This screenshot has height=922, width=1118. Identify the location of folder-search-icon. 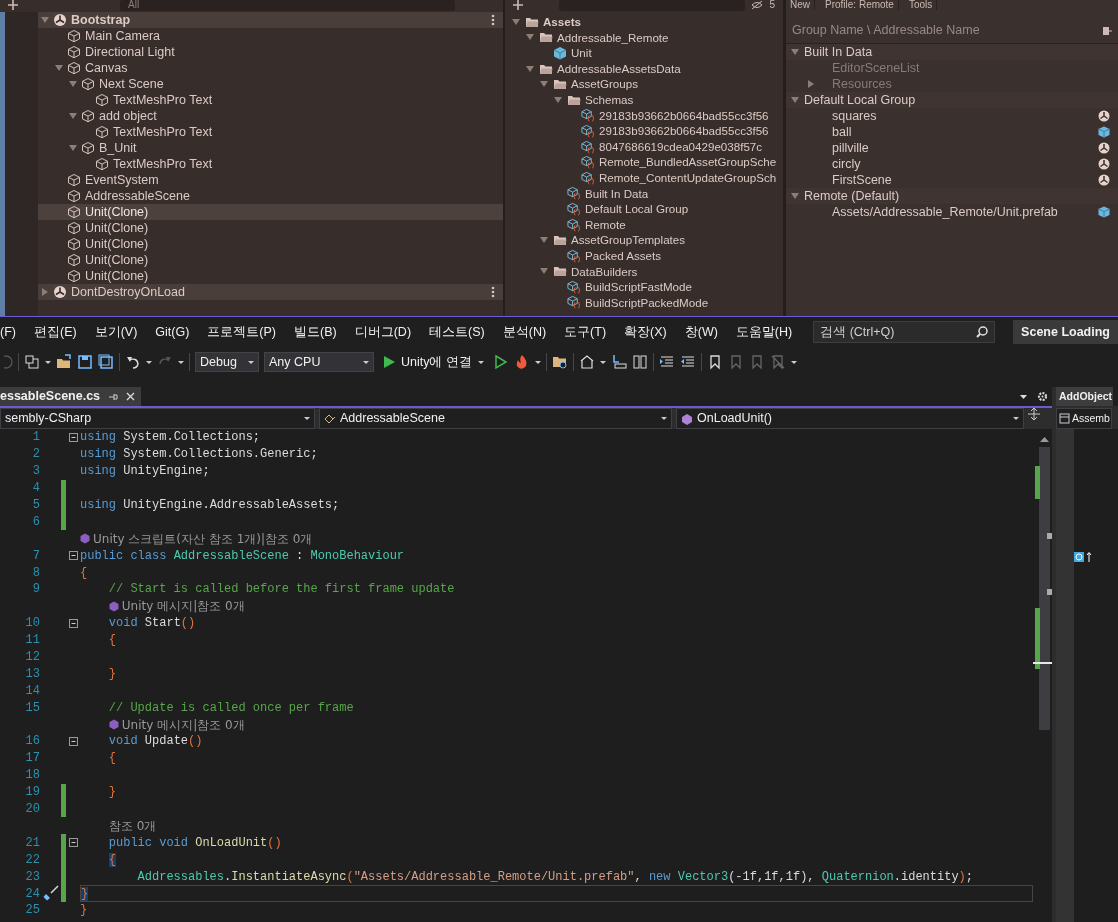
(559, 362).